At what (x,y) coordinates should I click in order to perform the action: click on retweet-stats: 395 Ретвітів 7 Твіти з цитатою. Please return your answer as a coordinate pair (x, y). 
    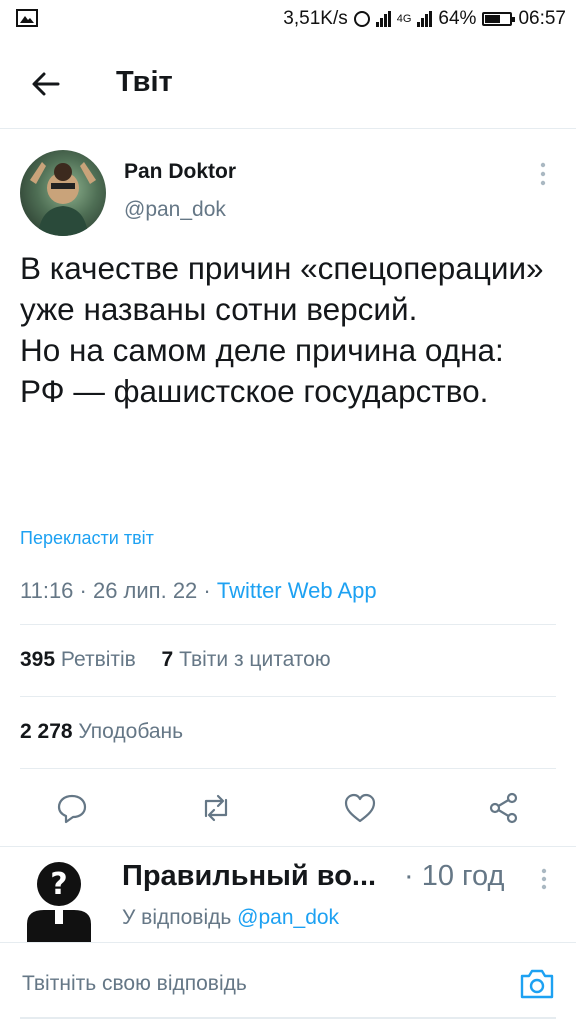
    Looking at the image, I should click on (175, 660).